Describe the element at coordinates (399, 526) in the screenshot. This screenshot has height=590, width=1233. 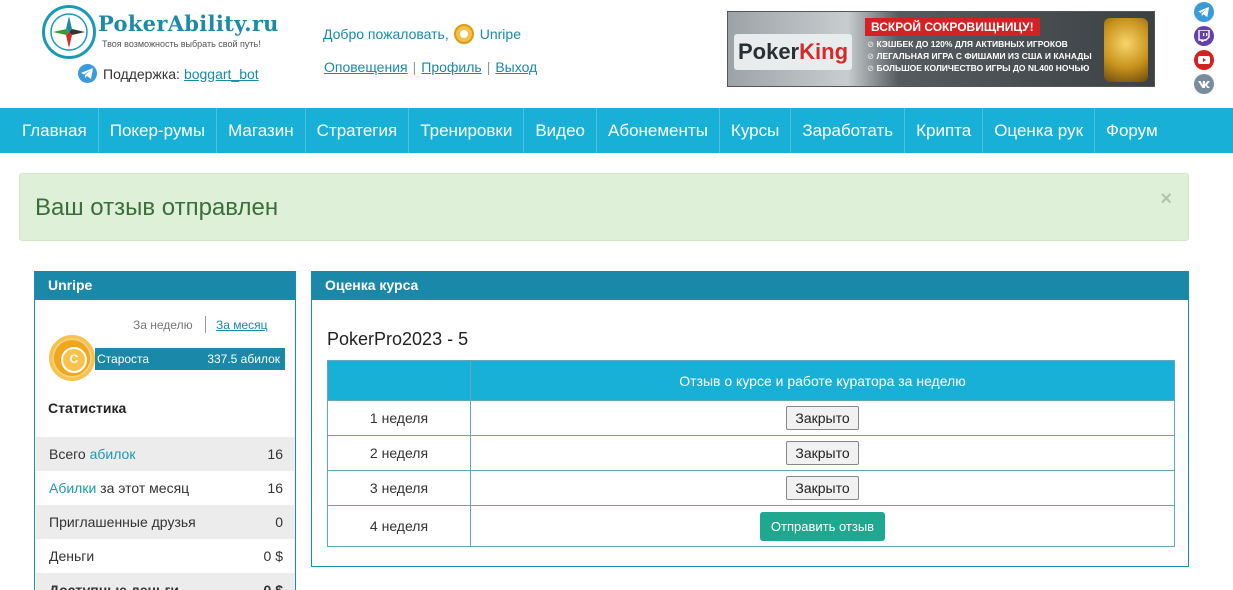
I see `week-cell: 4 неделя` at that location.